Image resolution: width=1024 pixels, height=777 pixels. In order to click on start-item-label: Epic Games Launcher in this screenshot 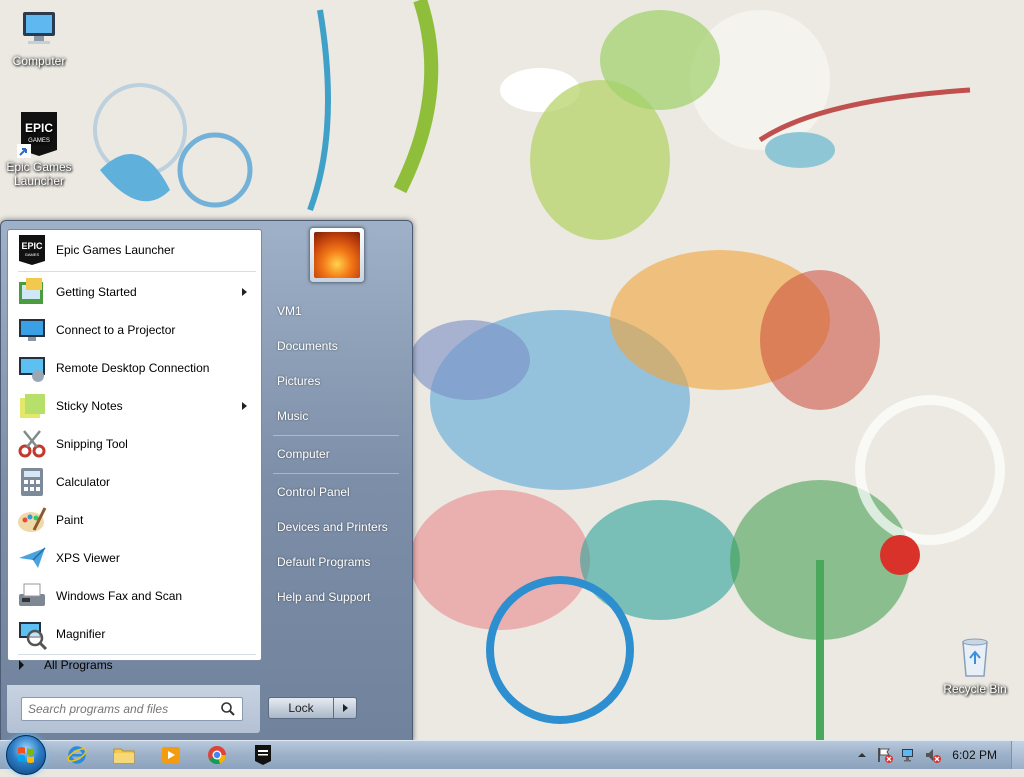, I will do `click(115, 250)`.